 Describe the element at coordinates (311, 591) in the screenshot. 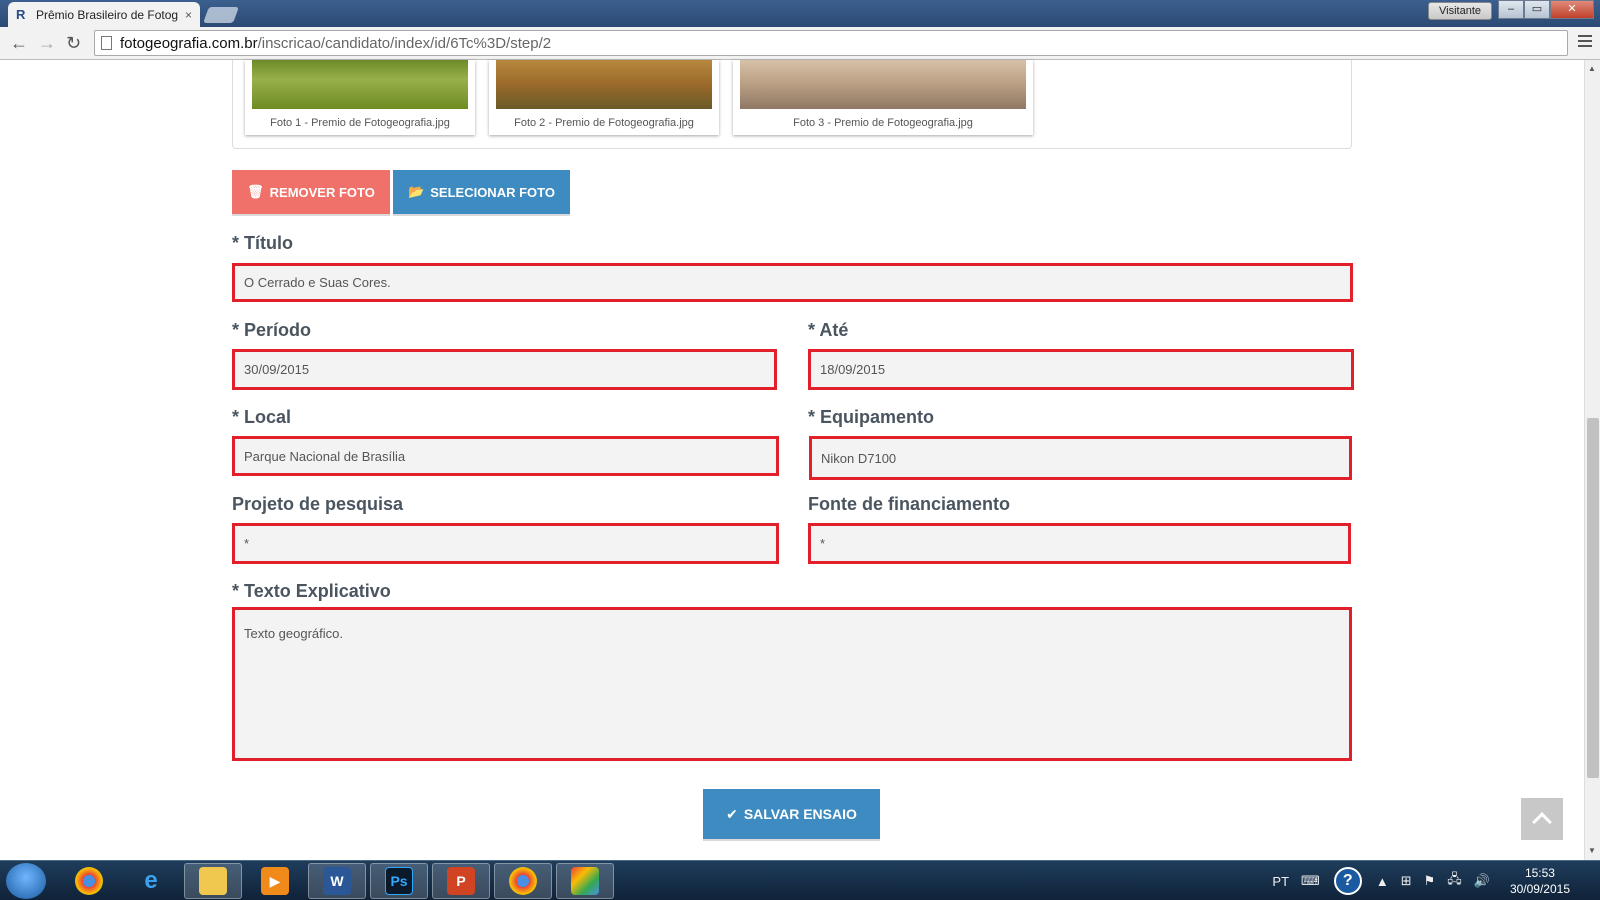

I see `texto-label: * Texto Explicativo` at that location.